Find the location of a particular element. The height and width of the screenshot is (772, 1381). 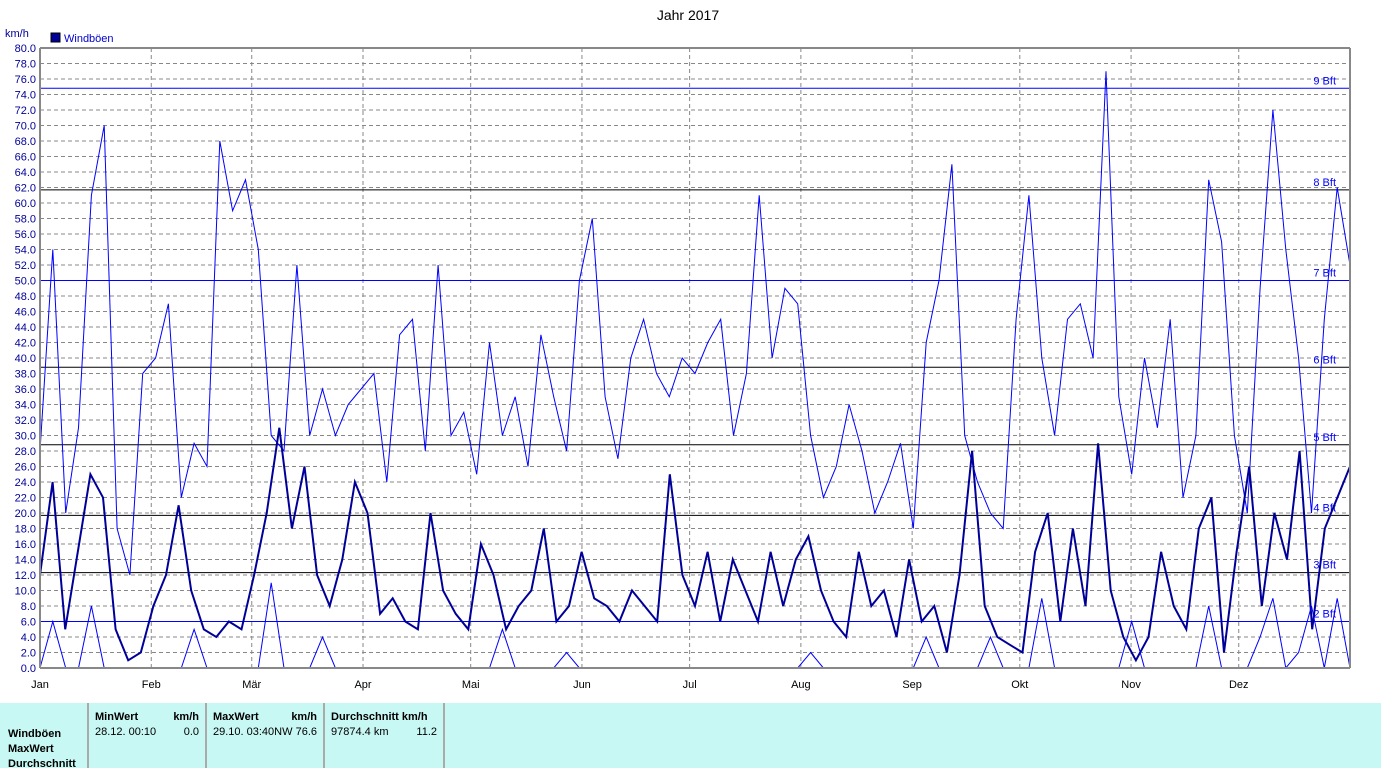

min-date: 28.12. 00:10 is located at coordinates (126, 732).